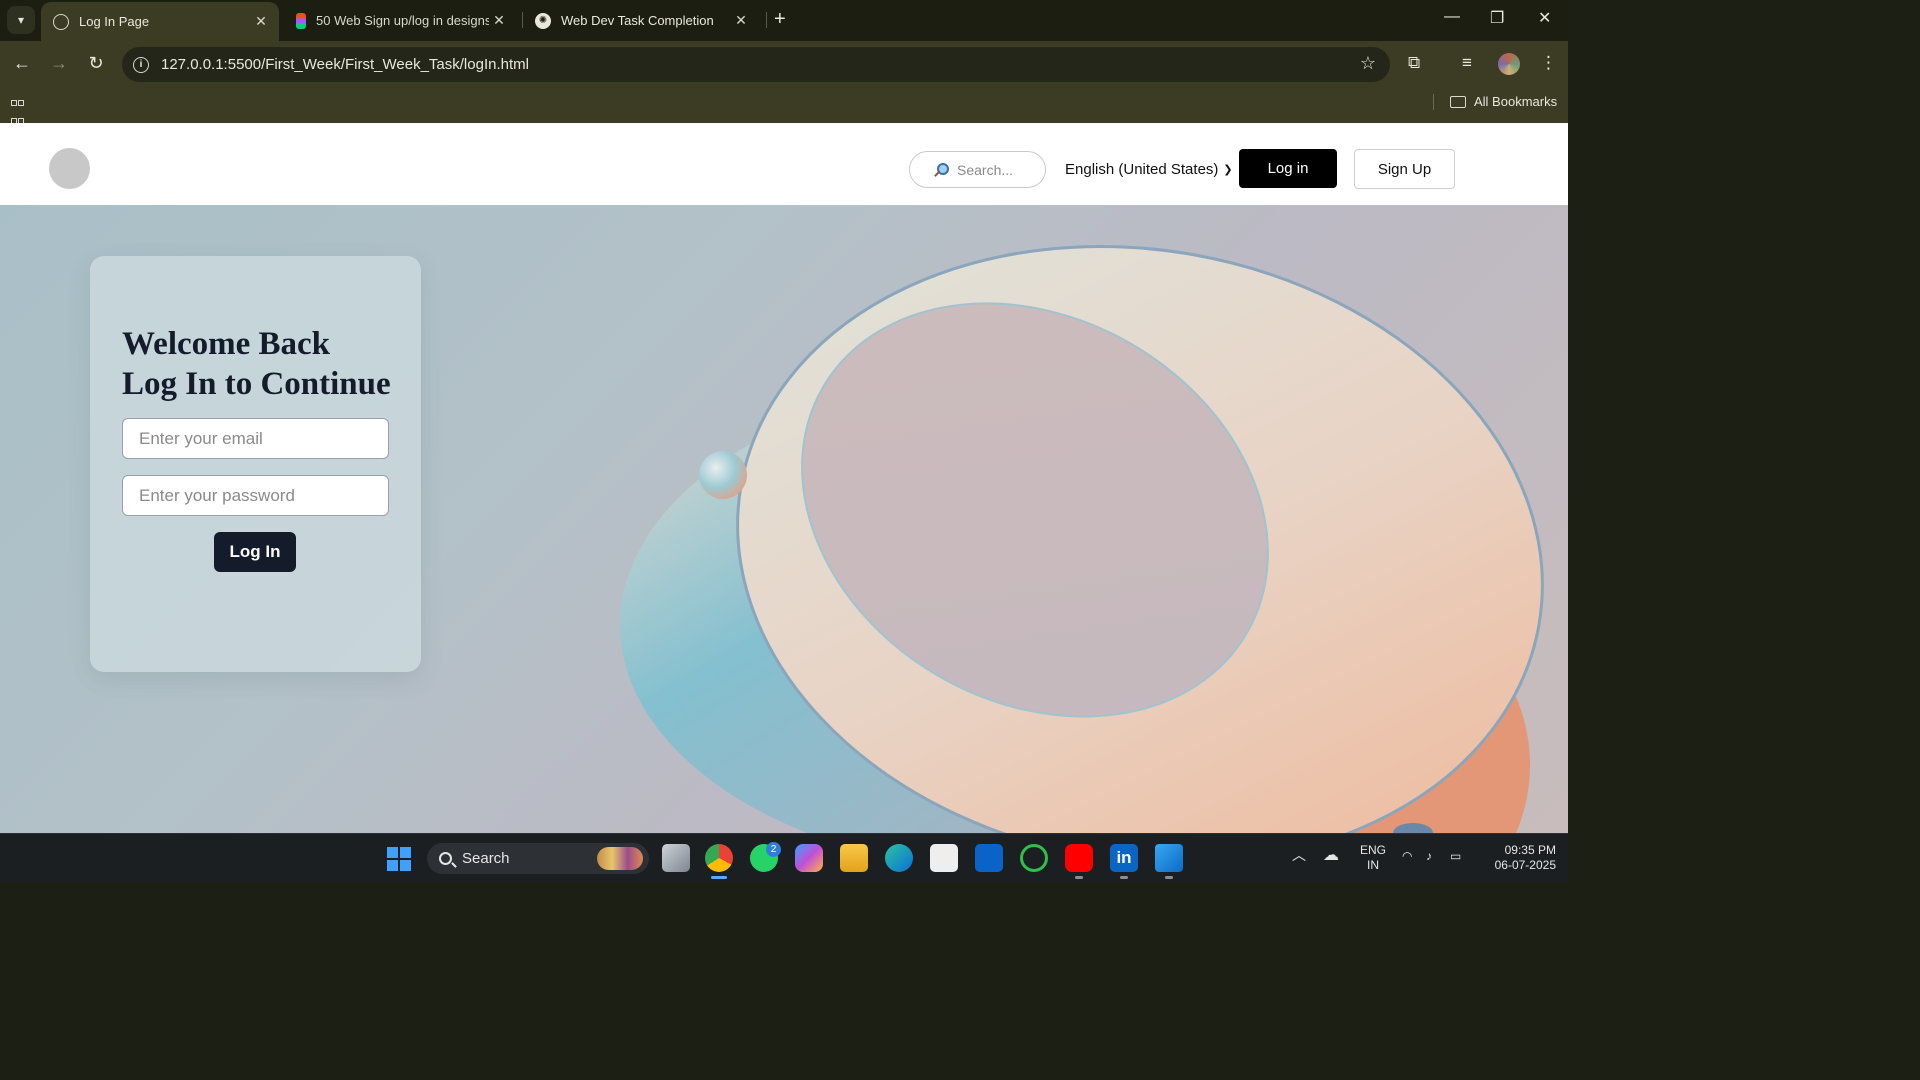  Describe the element at coordinates (676, 858) in the screenshot. I see `task-view-icon` at that location.